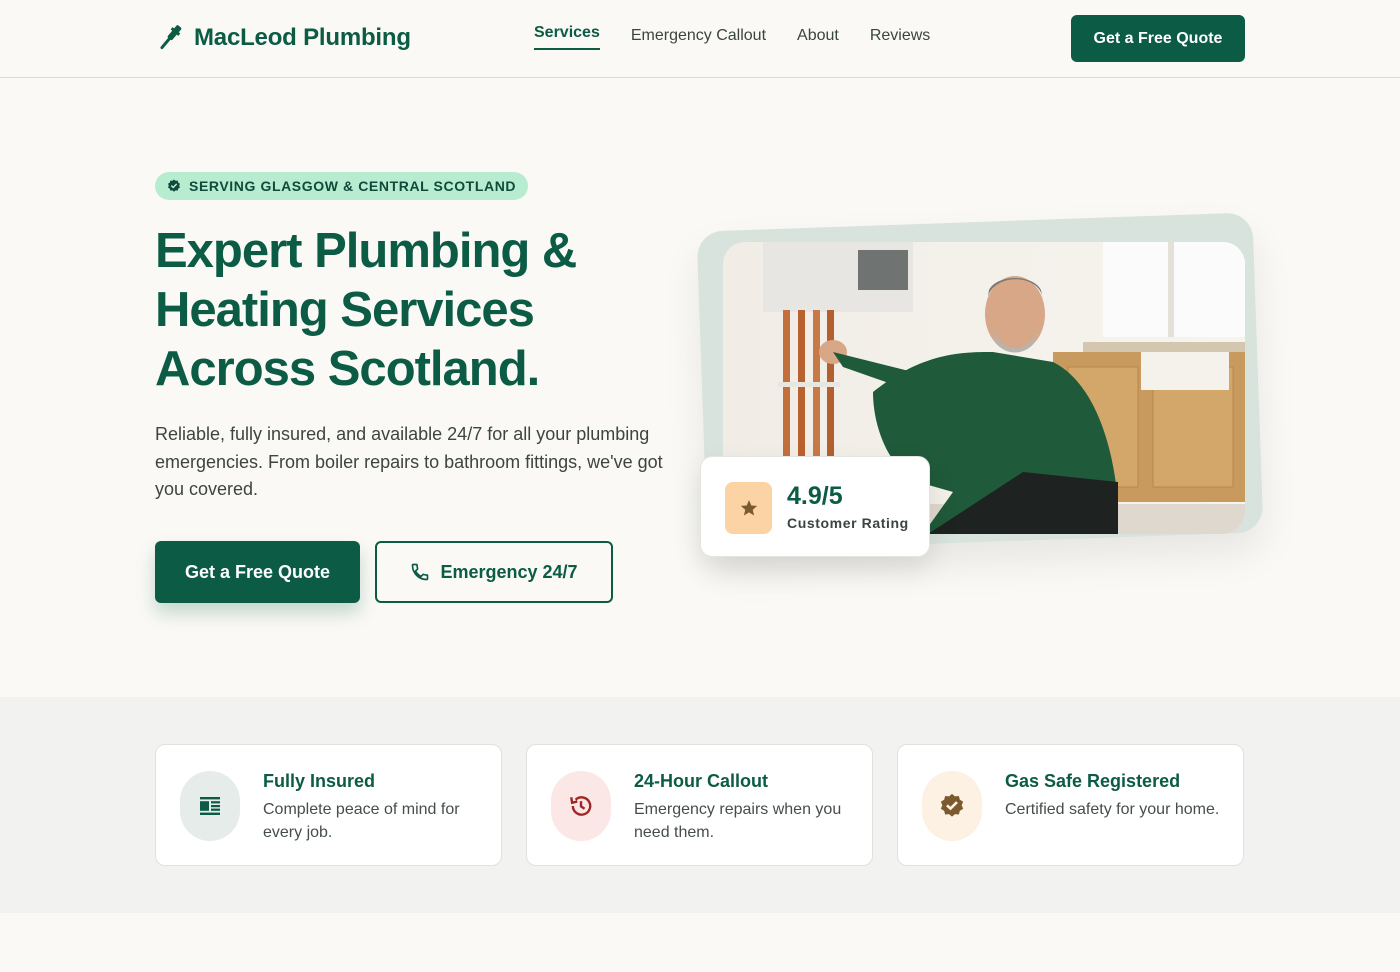 This screenshot has height=972, width=1400. I want to click on feature-description: Certified safety for your home., so click(1112, 809).